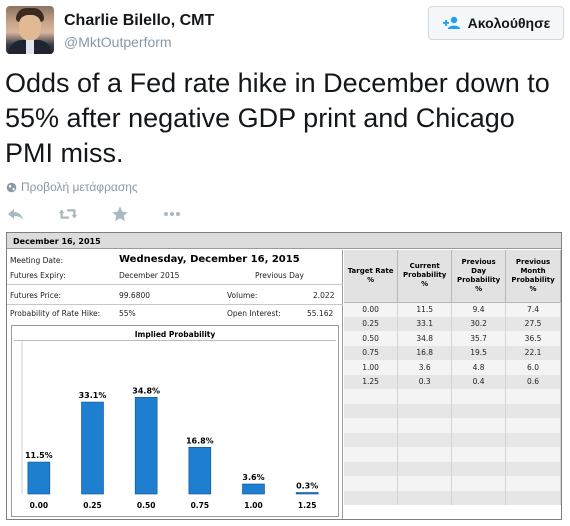 This screenshot has height=526, width=570. Describe the element at coordinates (188, 214) in the screenshot. I see `more-button` at that location.